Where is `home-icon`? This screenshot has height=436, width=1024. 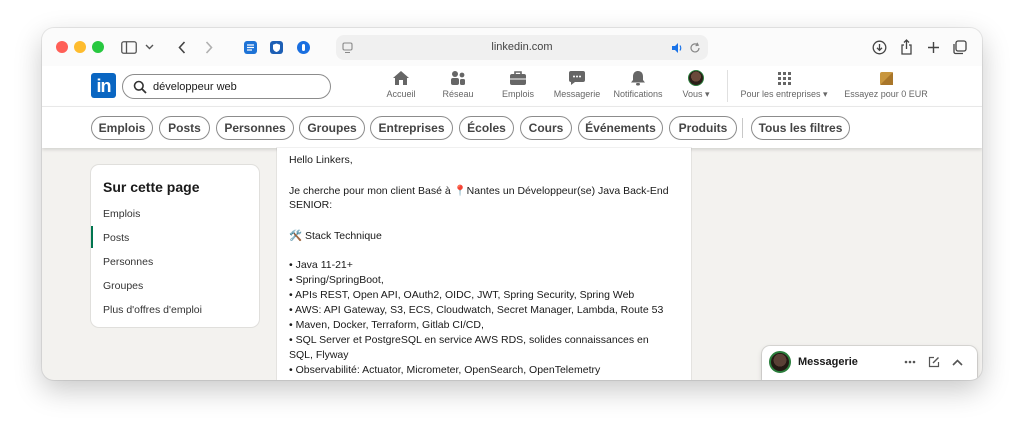 home-icon is located at coordinates (401, 78).